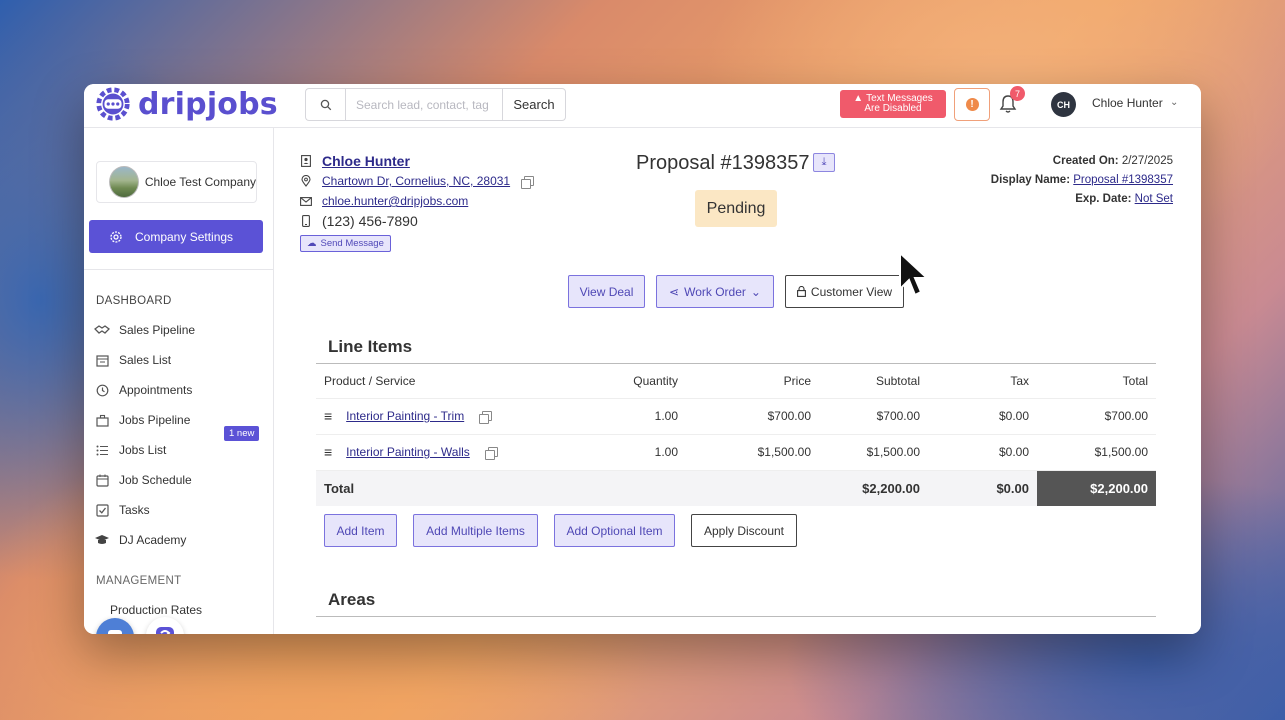  Describe the element at coordinates (157, 330) in the screenshot. I see `sidebar-item-label: Sales Pipeline` at that location.